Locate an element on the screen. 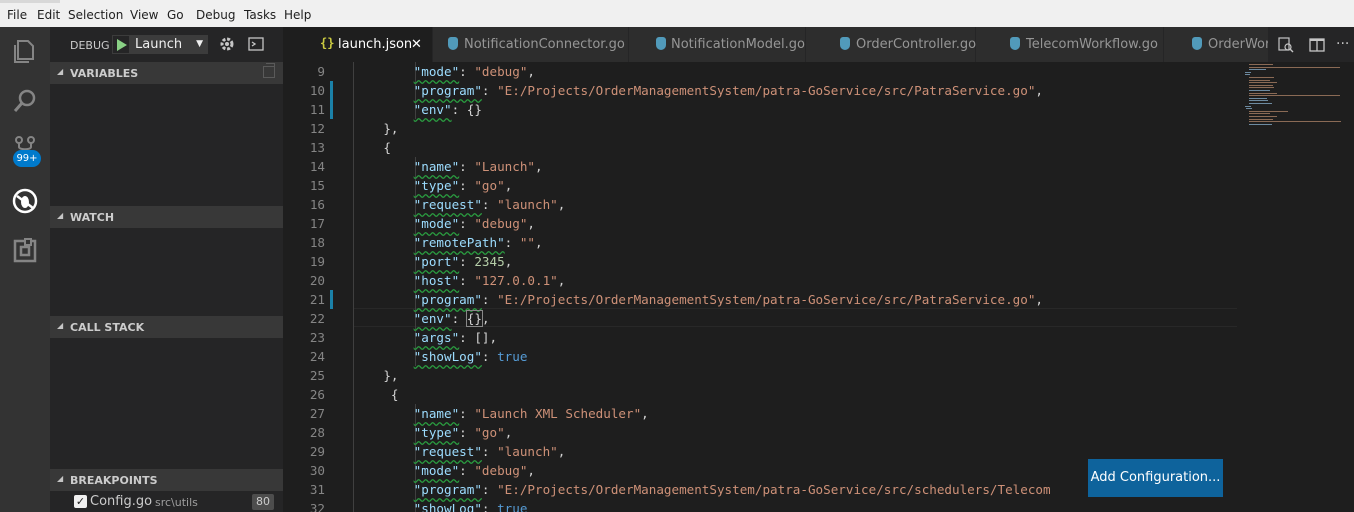 Image resolution: width=1354 pixels, height=512 pixels. call-stack-label: CALL STACK is located at coordinates (107, 327).